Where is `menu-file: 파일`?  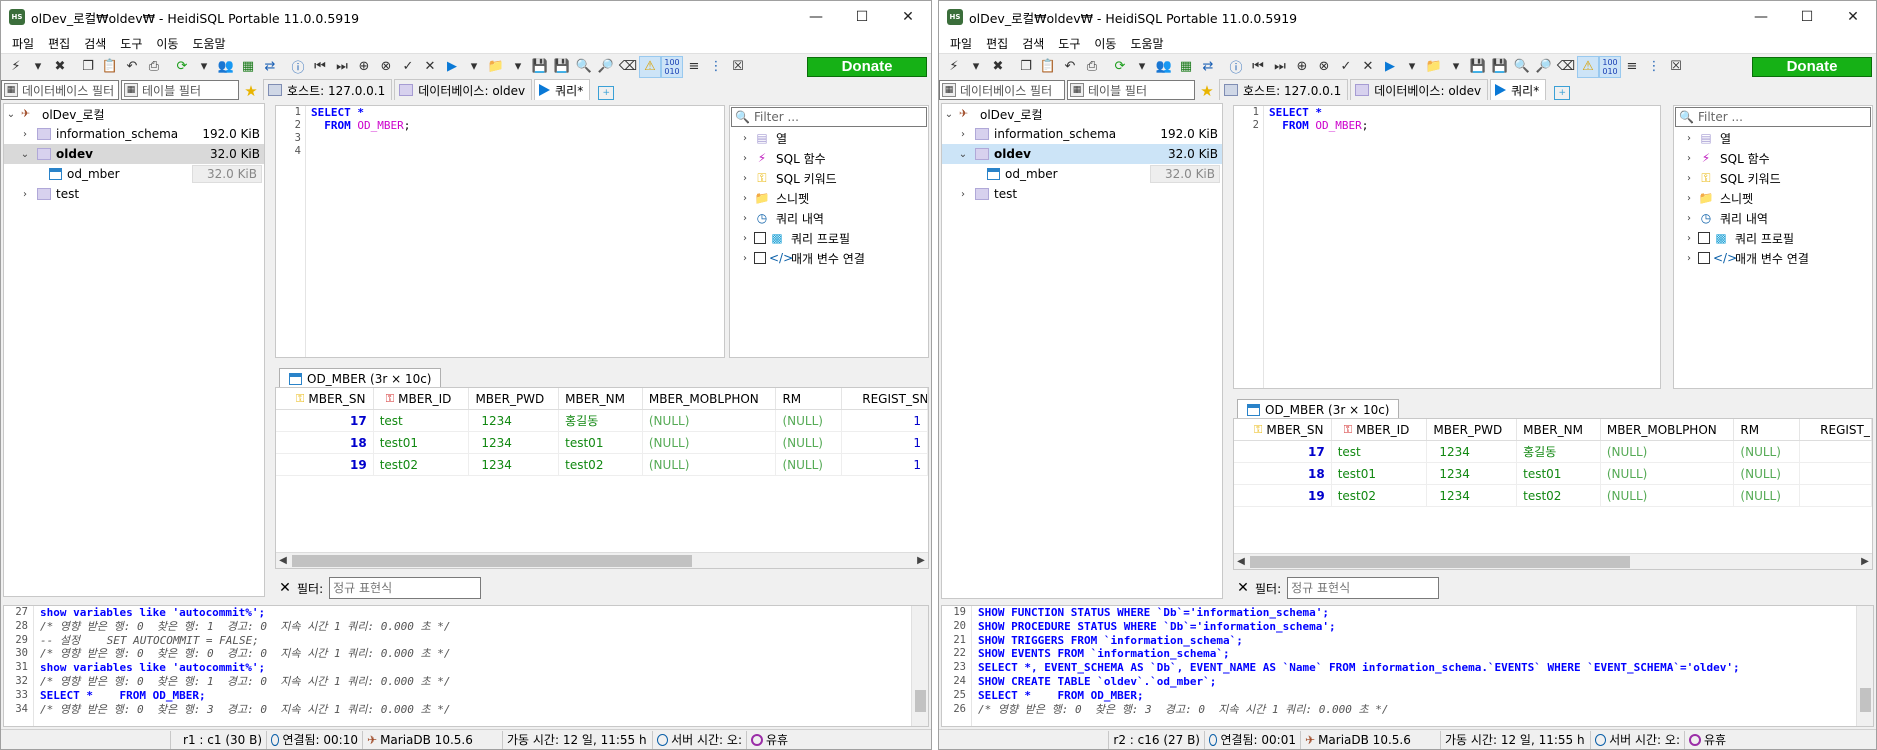 menu-file: 파일 is located at coordinates (23, 43).